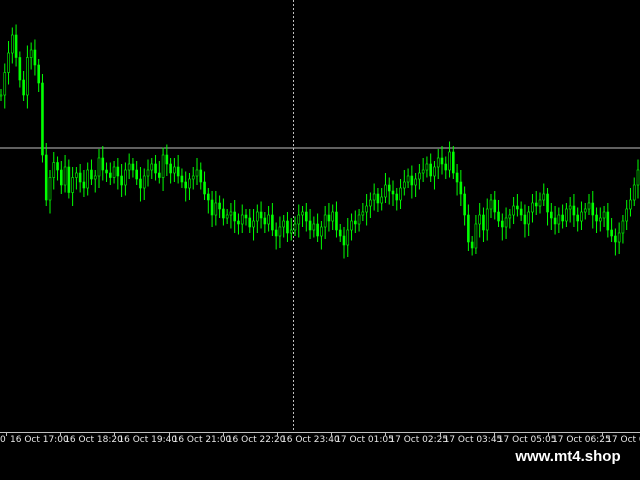 The height and width of the screenshot is (480, 640). What do you see at coordinates (364, 440) in the screenshot?
I see `time-label: 17 Oct 01:05` at bounding box center [364, 440].